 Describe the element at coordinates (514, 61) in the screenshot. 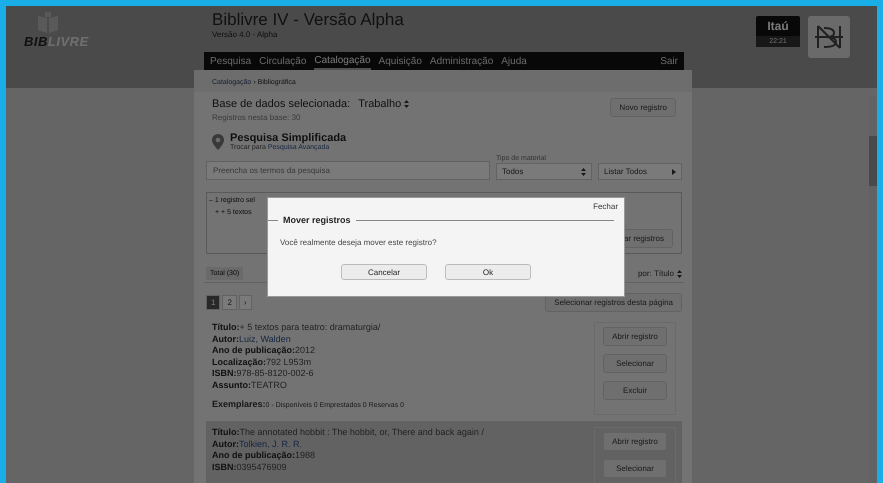

I see `nav-tab: Ajuda` at that location.